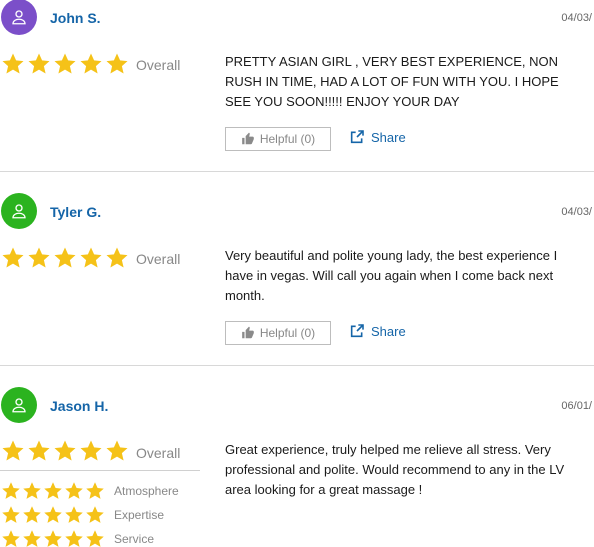 The image size is (594, 547). Describe the element at coordinates (79, 406) in the screenshot. I see `reviewer-name: Jason H.` at that location.